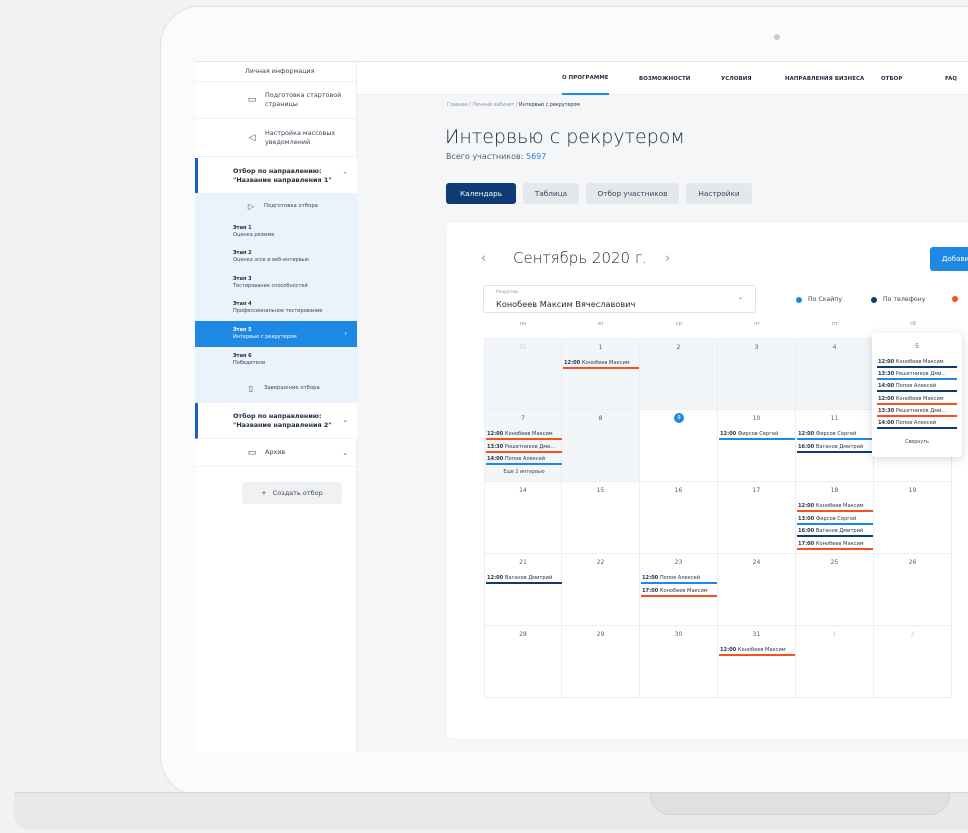 The width and height of the screenshot is (968, 833). I want to click on calendar-day-cell: 31, so click(523, 374).